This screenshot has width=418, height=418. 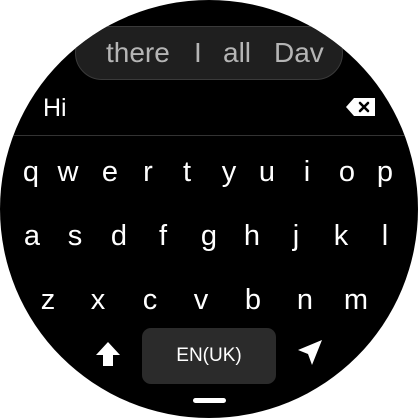 What do you see at coordinates (267, 172) in the screenshot?
I see `key-u: u` at bounding box center [267, 172].